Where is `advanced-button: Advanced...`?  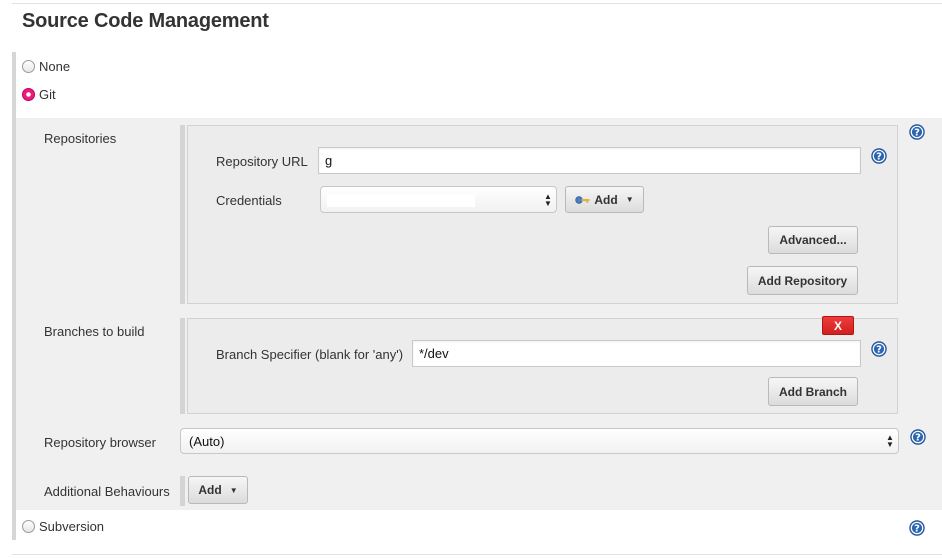
advanced-button: Advanced... is located at coordinates (813, 240).